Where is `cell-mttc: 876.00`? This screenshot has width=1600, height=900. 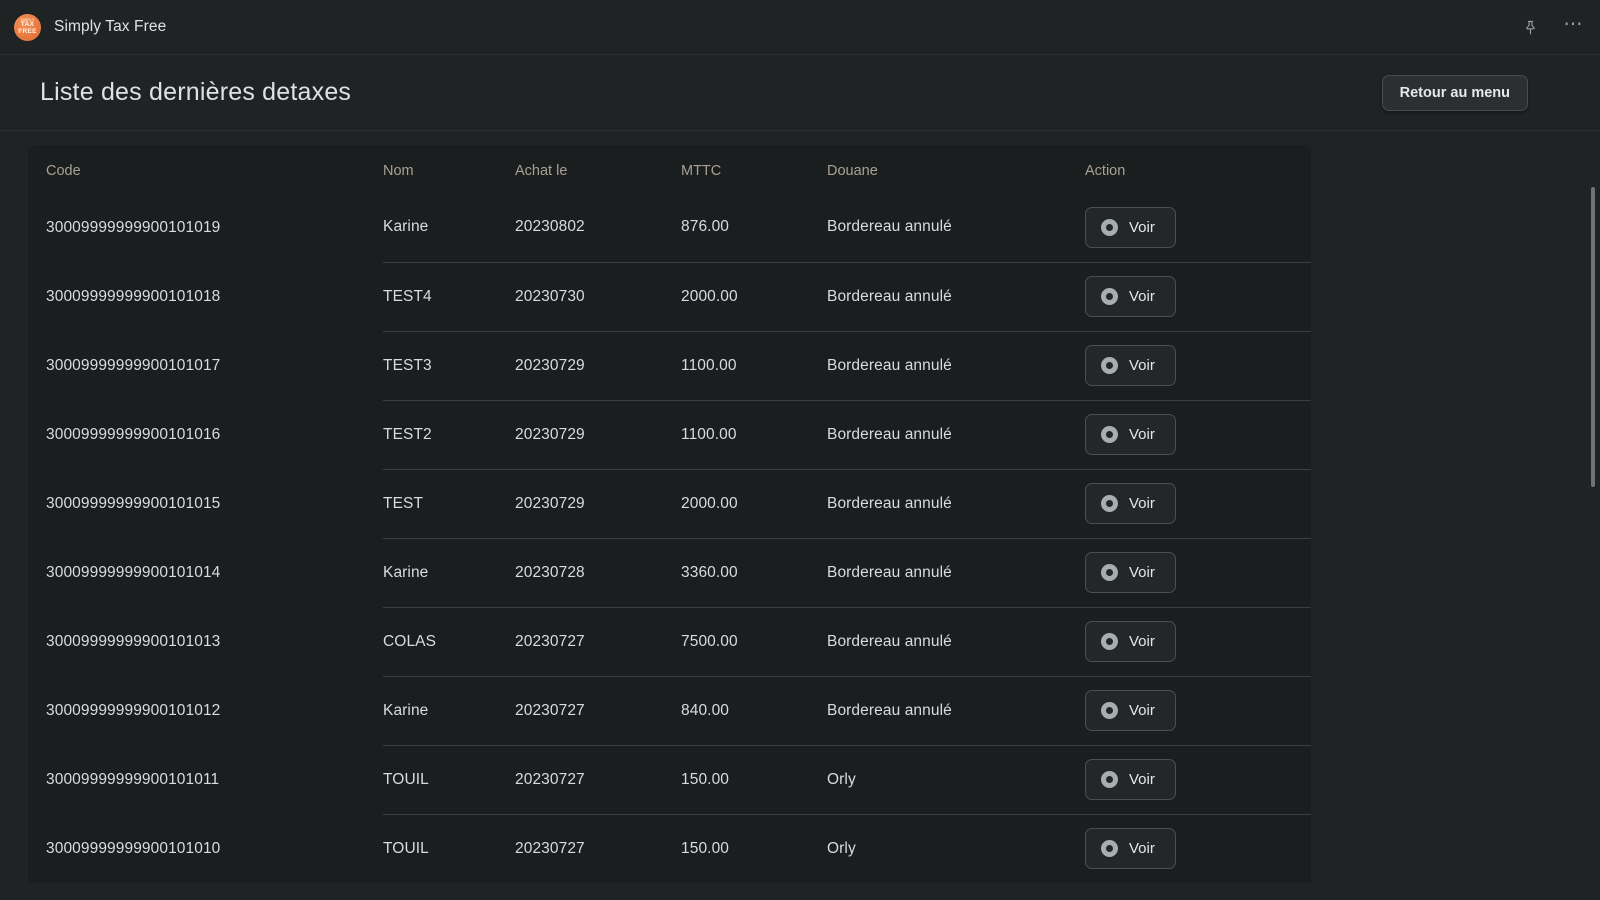
cell-mttc: 876.00 is located at coordinates (754, 227).